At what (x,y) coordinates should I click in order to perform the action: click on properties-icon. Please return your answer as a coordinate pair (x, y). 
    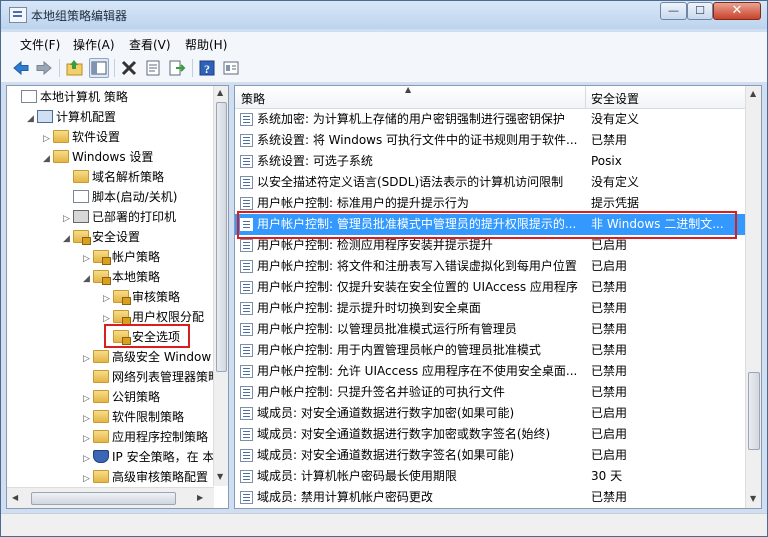
    Looking at the image, I should click on (153, 68).